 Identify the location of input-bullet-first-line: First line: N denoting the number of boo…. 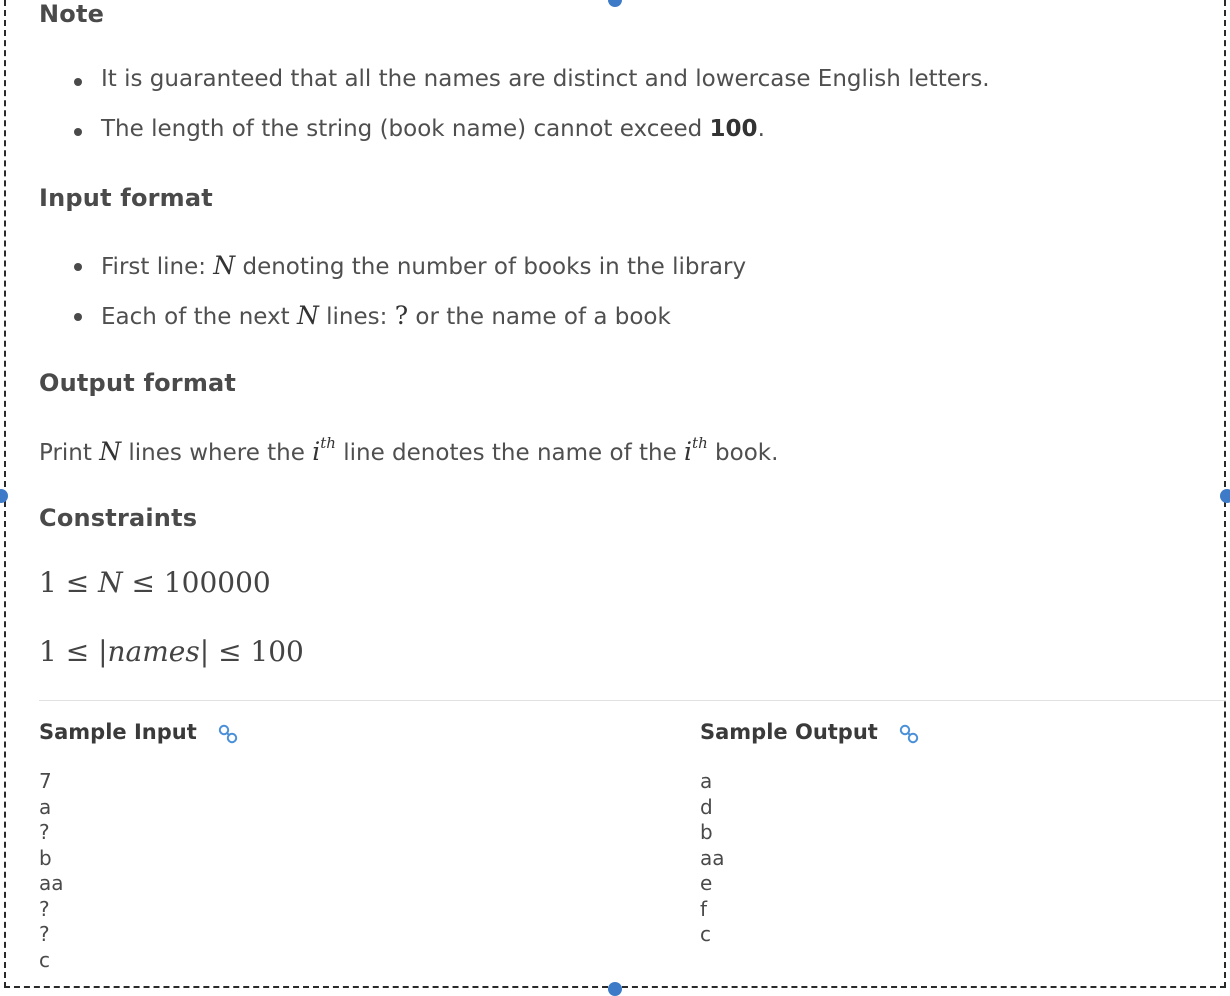
(410, 265).